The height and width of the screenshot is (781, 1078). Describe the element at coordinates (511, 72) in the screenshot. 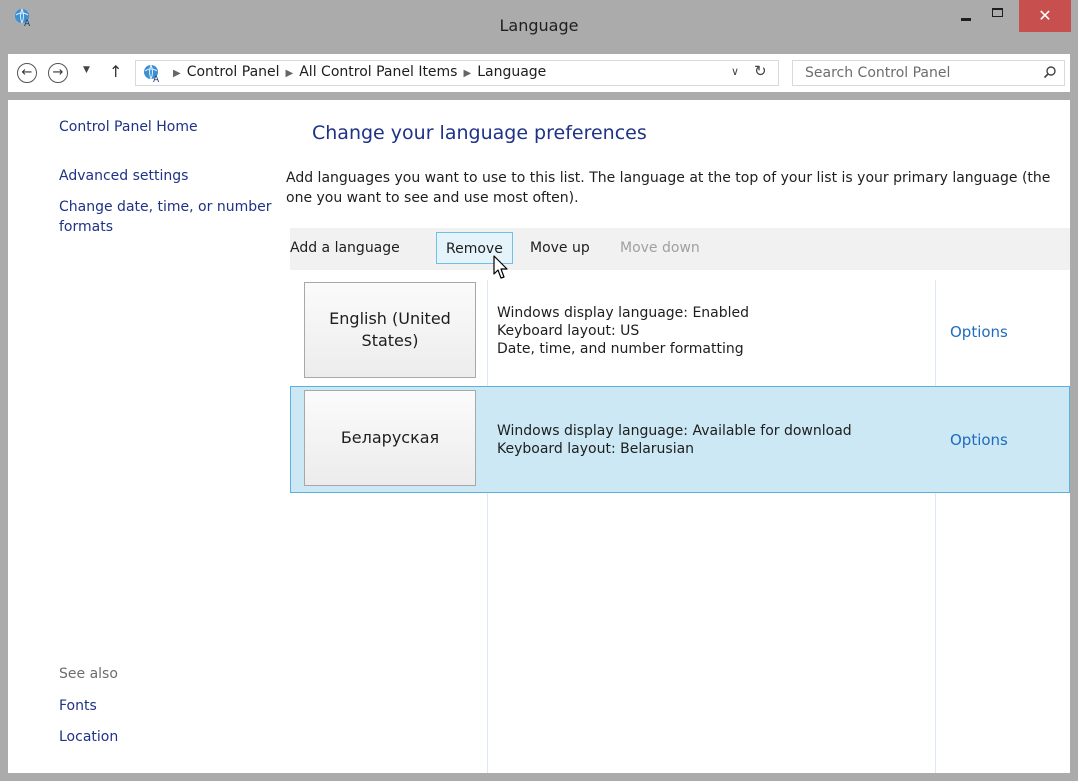

I see `breadcrumb-language: Language` at that location.